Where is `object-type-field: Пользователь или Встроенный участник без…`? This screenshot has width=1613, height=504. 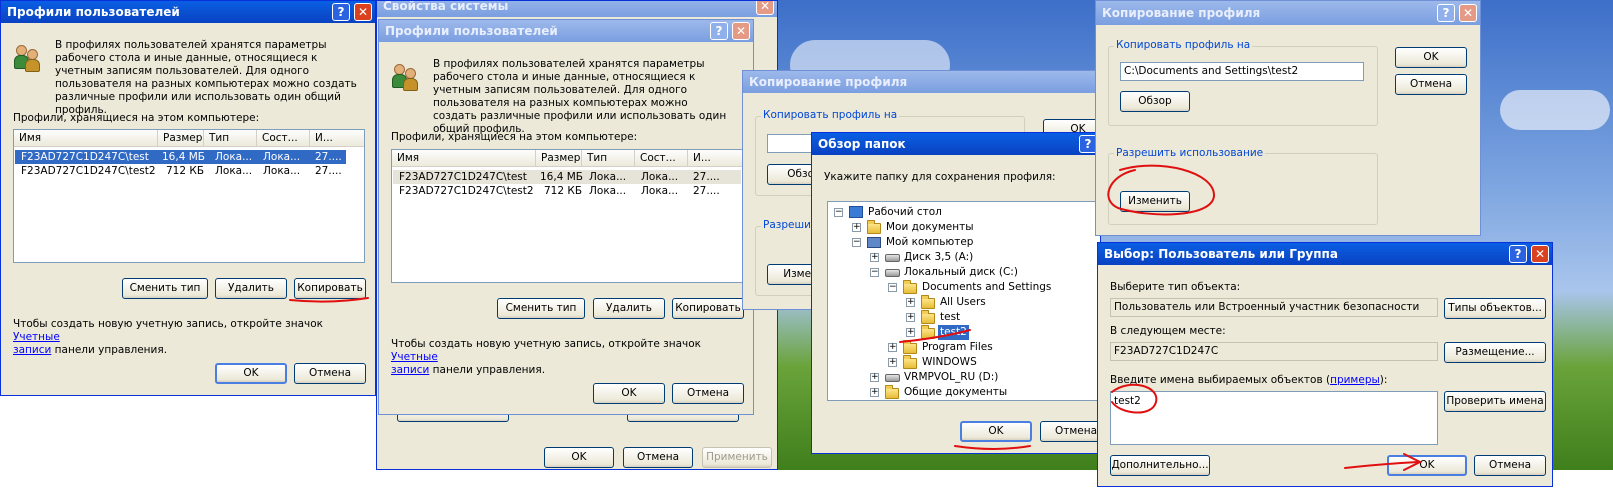 object-type-field: Пользователь или Встроенный участник без… is located at coordinates (1274, 307).